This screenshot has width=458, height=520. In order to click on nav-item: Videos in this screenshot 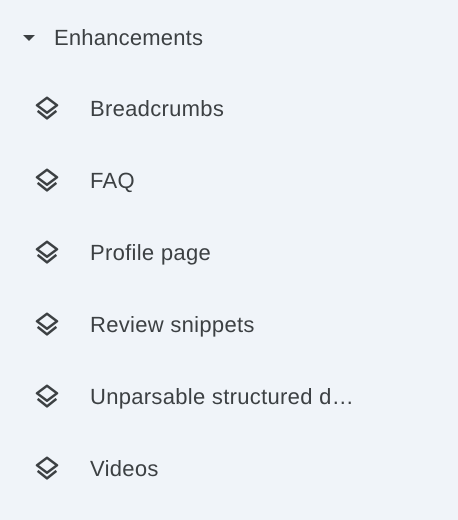, I will do `click(124, 469)`.